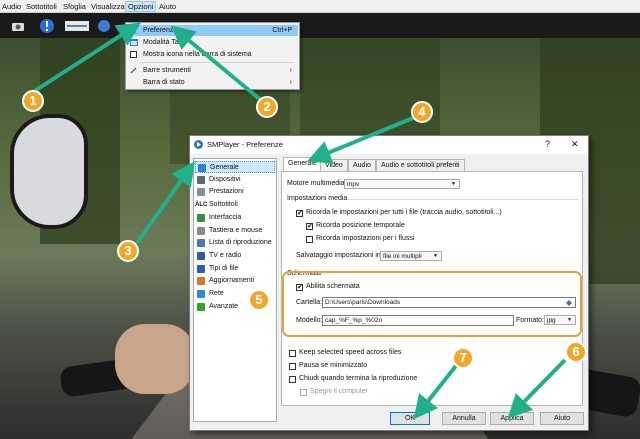  Describe the element at coordinates (128, 251) in the screenshot. I see `callout-3: 3` at that location.